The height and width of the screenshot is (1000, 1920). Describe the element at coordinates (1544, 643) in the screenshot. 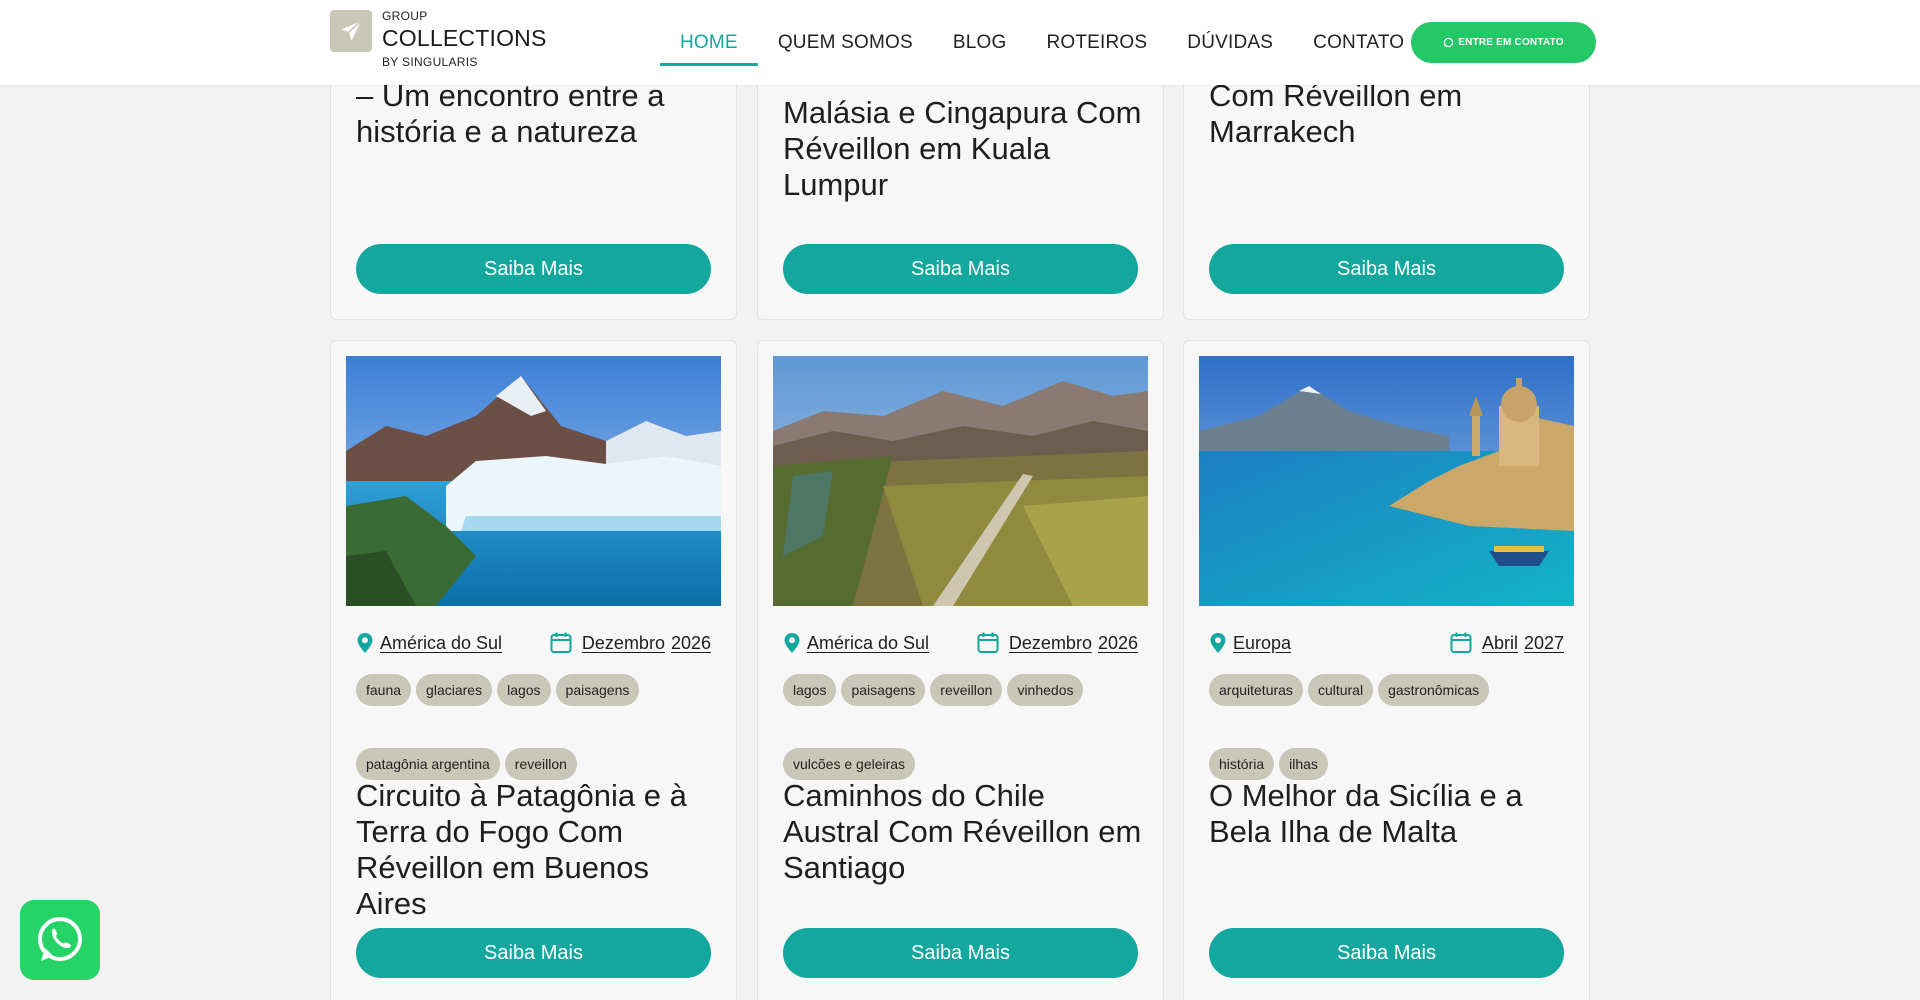

I see `year-link: 2027` at that location.